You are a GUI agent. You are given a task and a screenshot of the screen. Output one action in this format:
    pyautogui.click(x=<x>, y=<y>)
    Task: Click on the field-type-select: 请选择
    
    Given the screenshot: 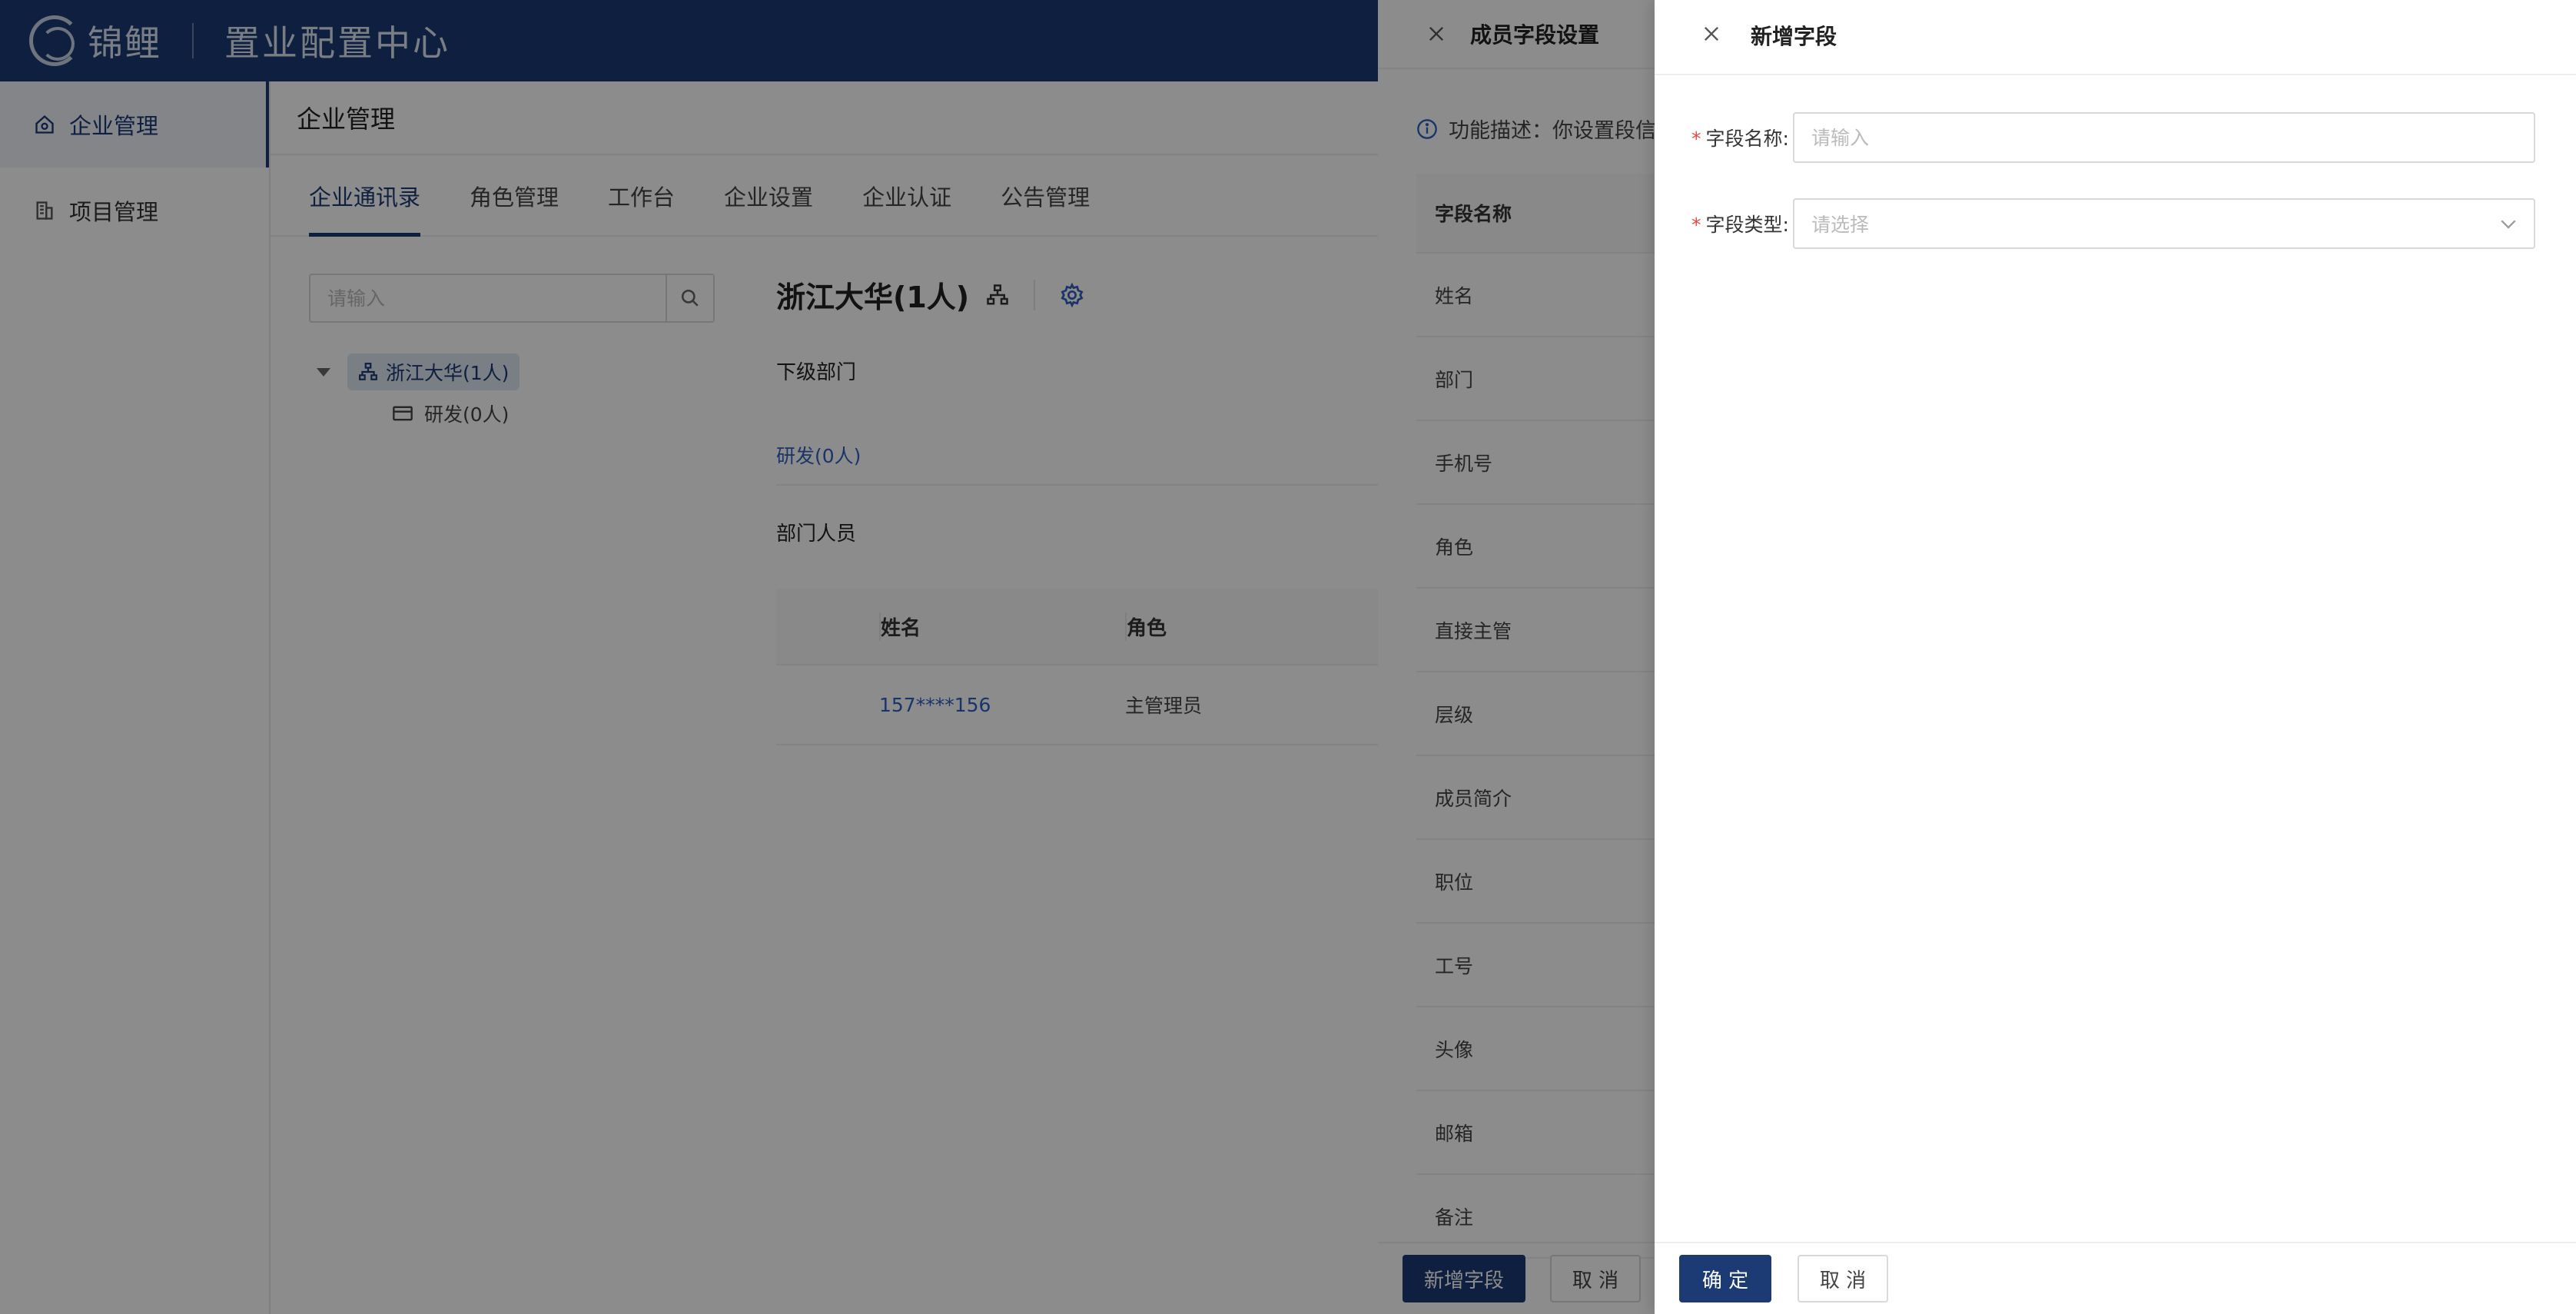 What is the action you would take?
    pyautogui.click(x=2164, y=224)
    